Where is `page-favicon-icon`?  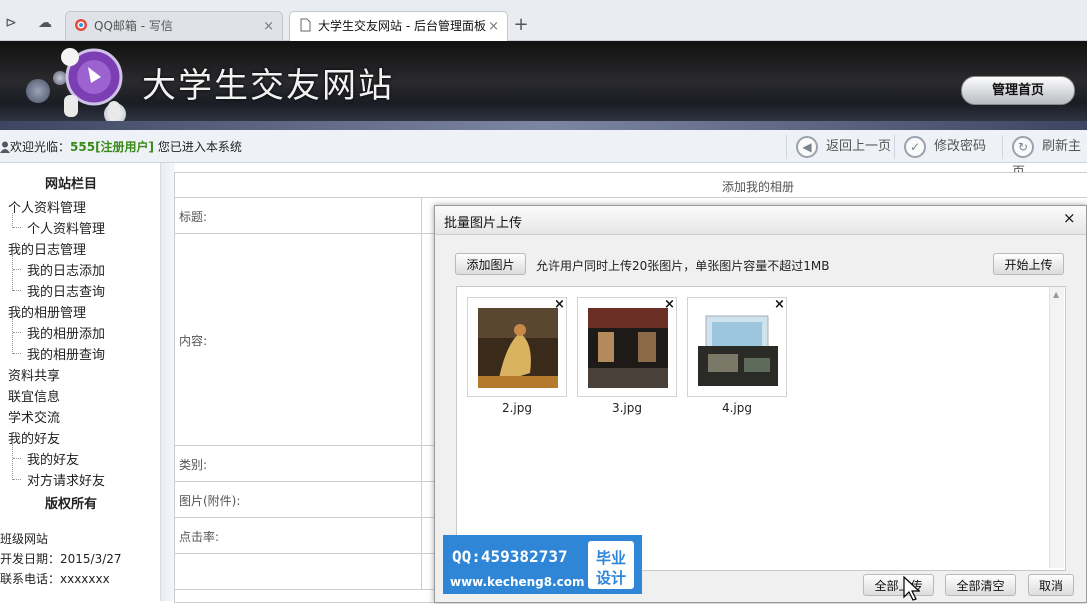
page-favicon-icon is located at coordinates (305, 23).